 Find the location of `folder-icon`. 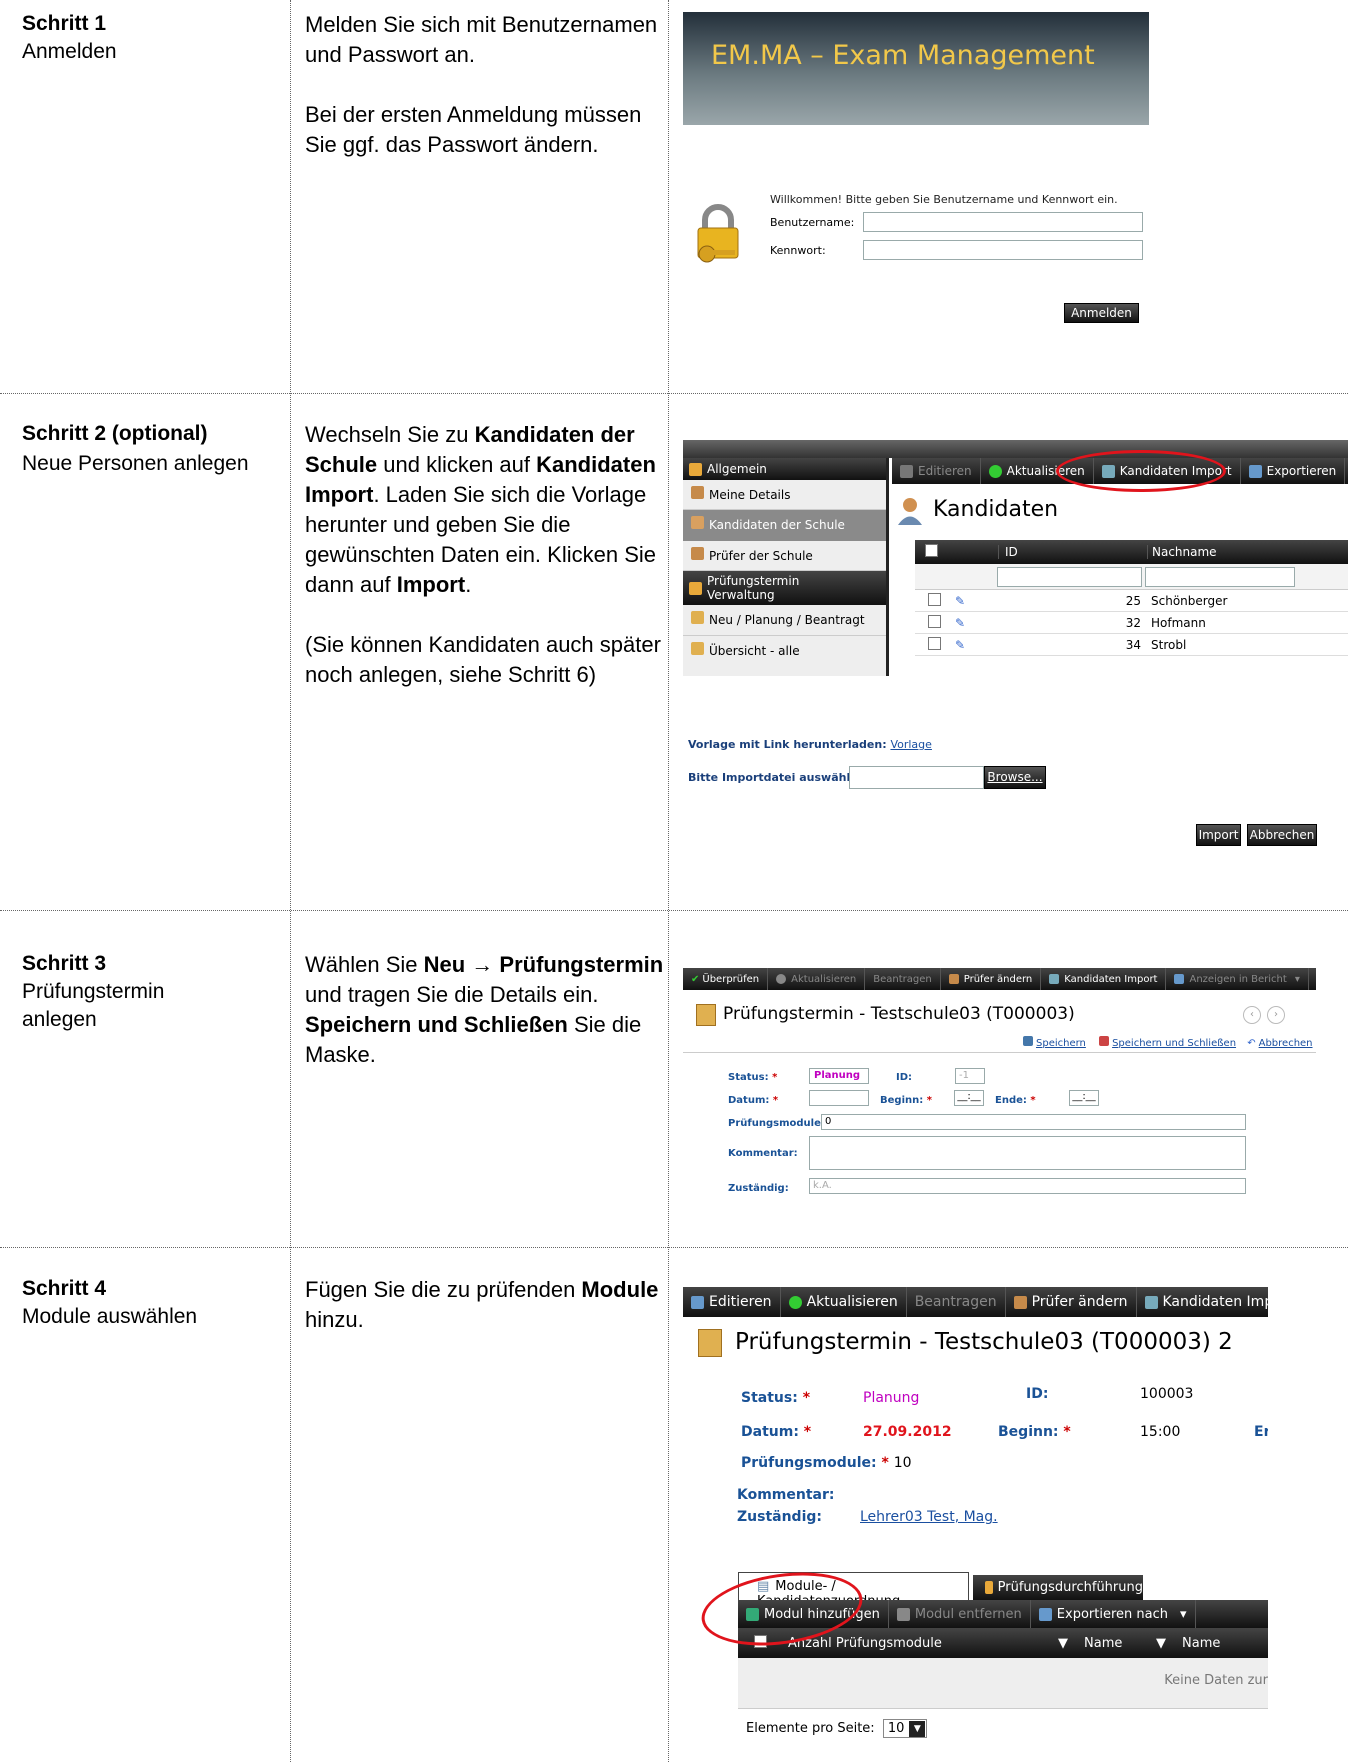

folder-icon is located at coordinates (695, 588).